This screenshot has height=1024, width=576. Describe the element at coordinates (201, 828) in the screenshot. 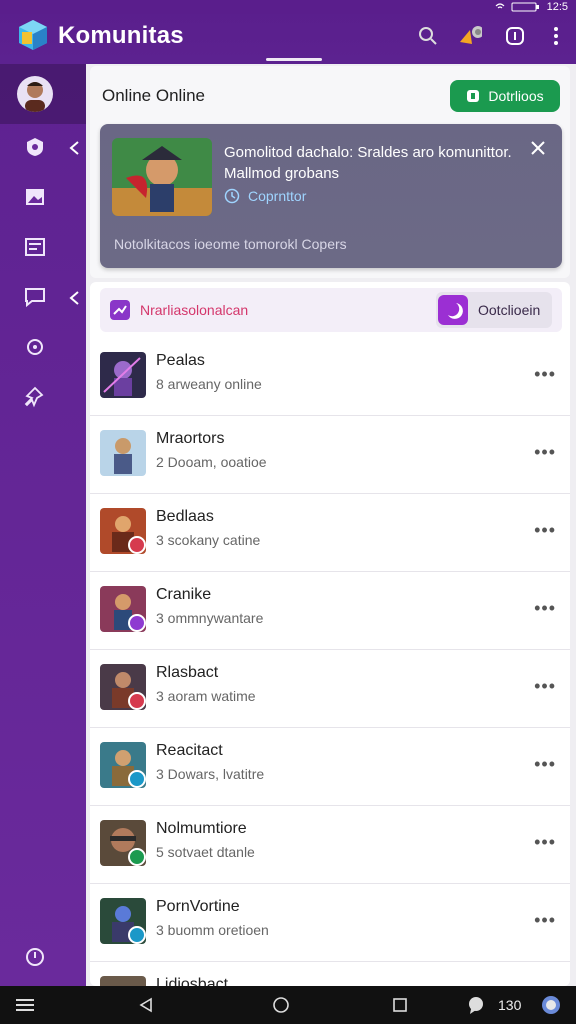

I see `community-name: Nolmumtiore` at that location.